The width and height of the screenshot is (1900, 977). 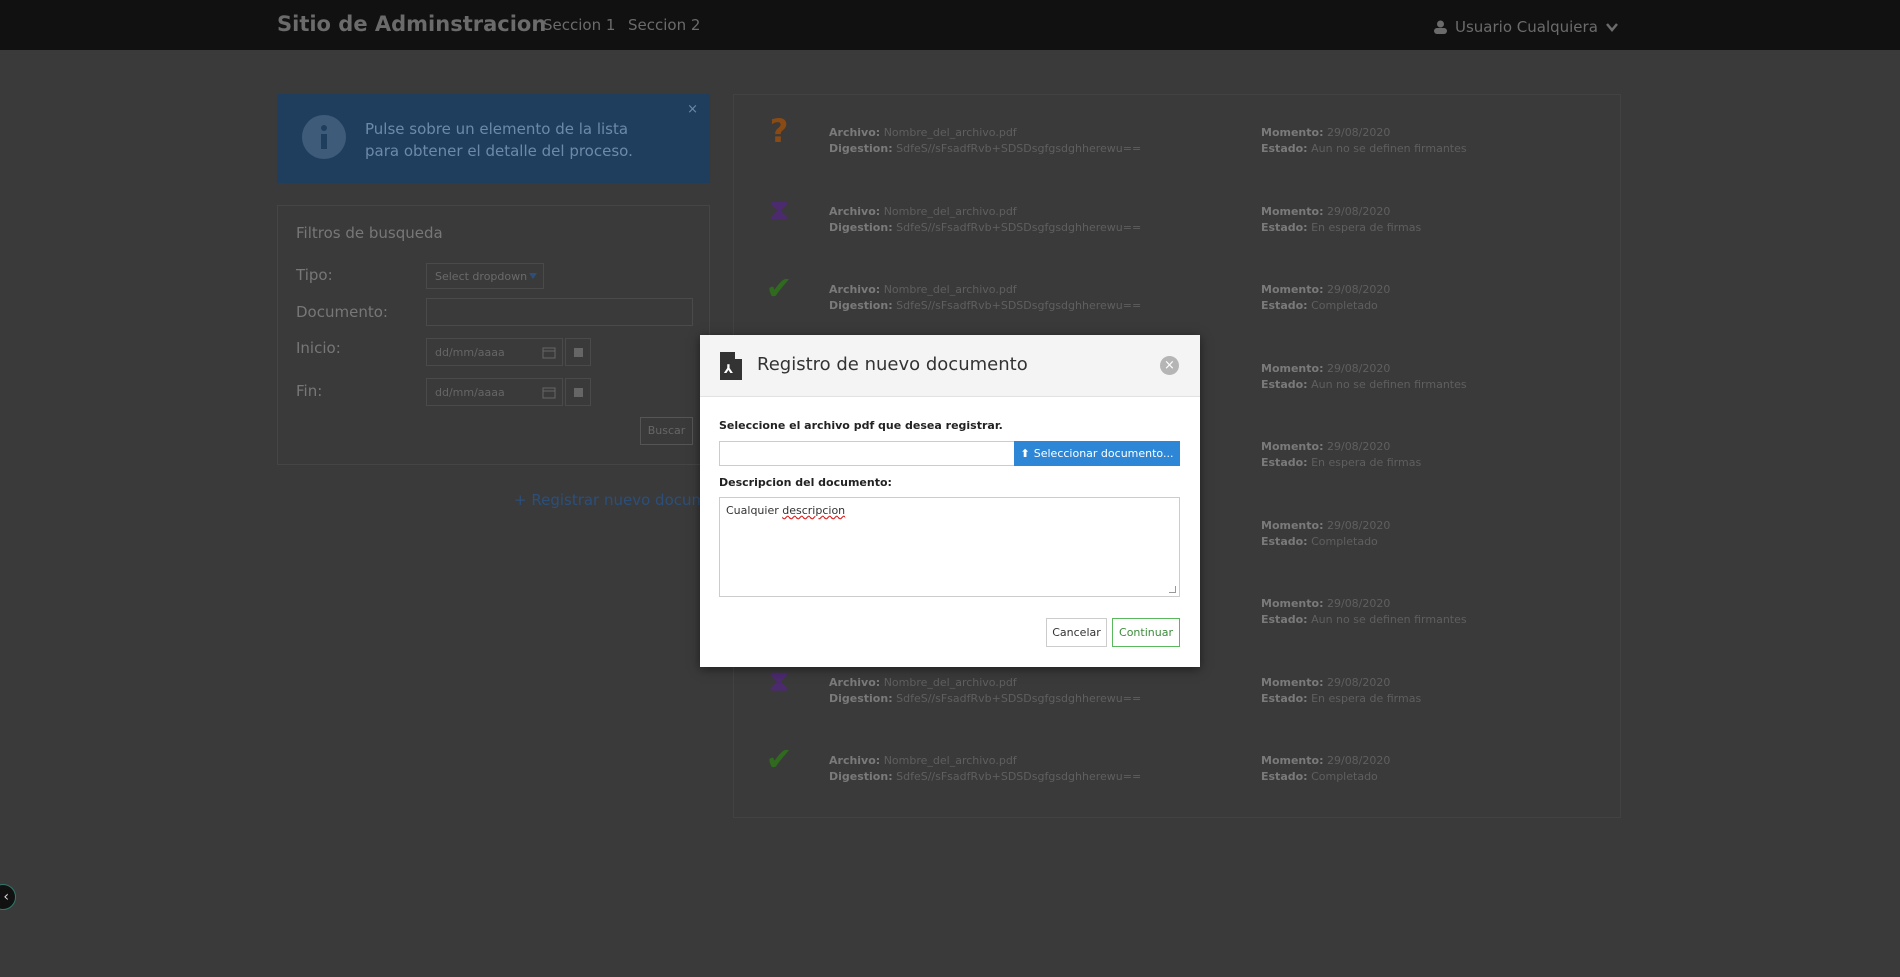 I want to click on estado-value: En espera de firmas, so click(x=1366, y=462).